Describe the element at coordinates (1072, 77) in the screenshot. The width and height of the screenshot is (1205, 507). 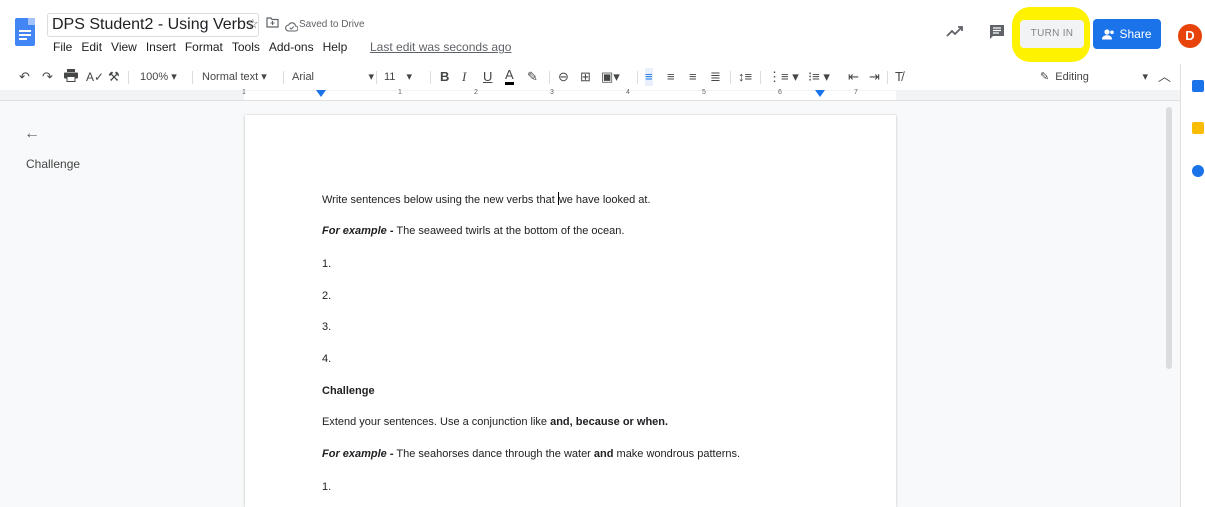
I see `editing-mode-label: Editing` at that location.